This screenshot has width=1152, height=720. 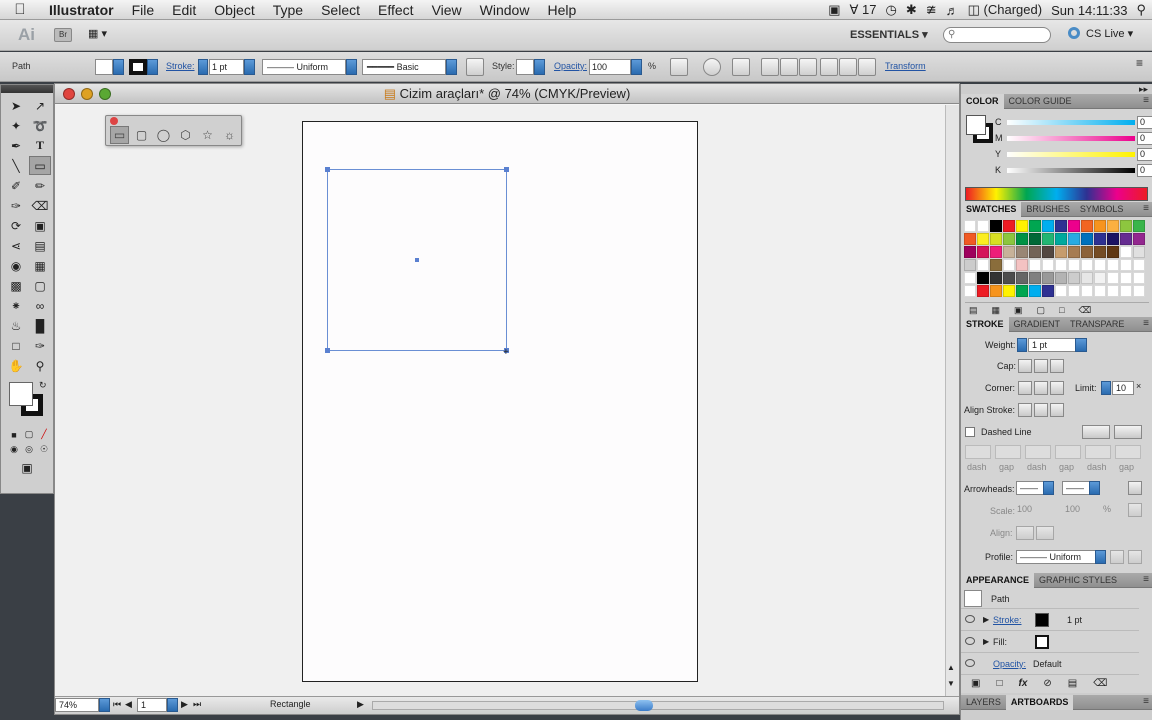 What do you see at coordinates (27, 467) in the screenshot?
I see `change-screen-mode-icon: ▣` at bounding box center [27, 467].